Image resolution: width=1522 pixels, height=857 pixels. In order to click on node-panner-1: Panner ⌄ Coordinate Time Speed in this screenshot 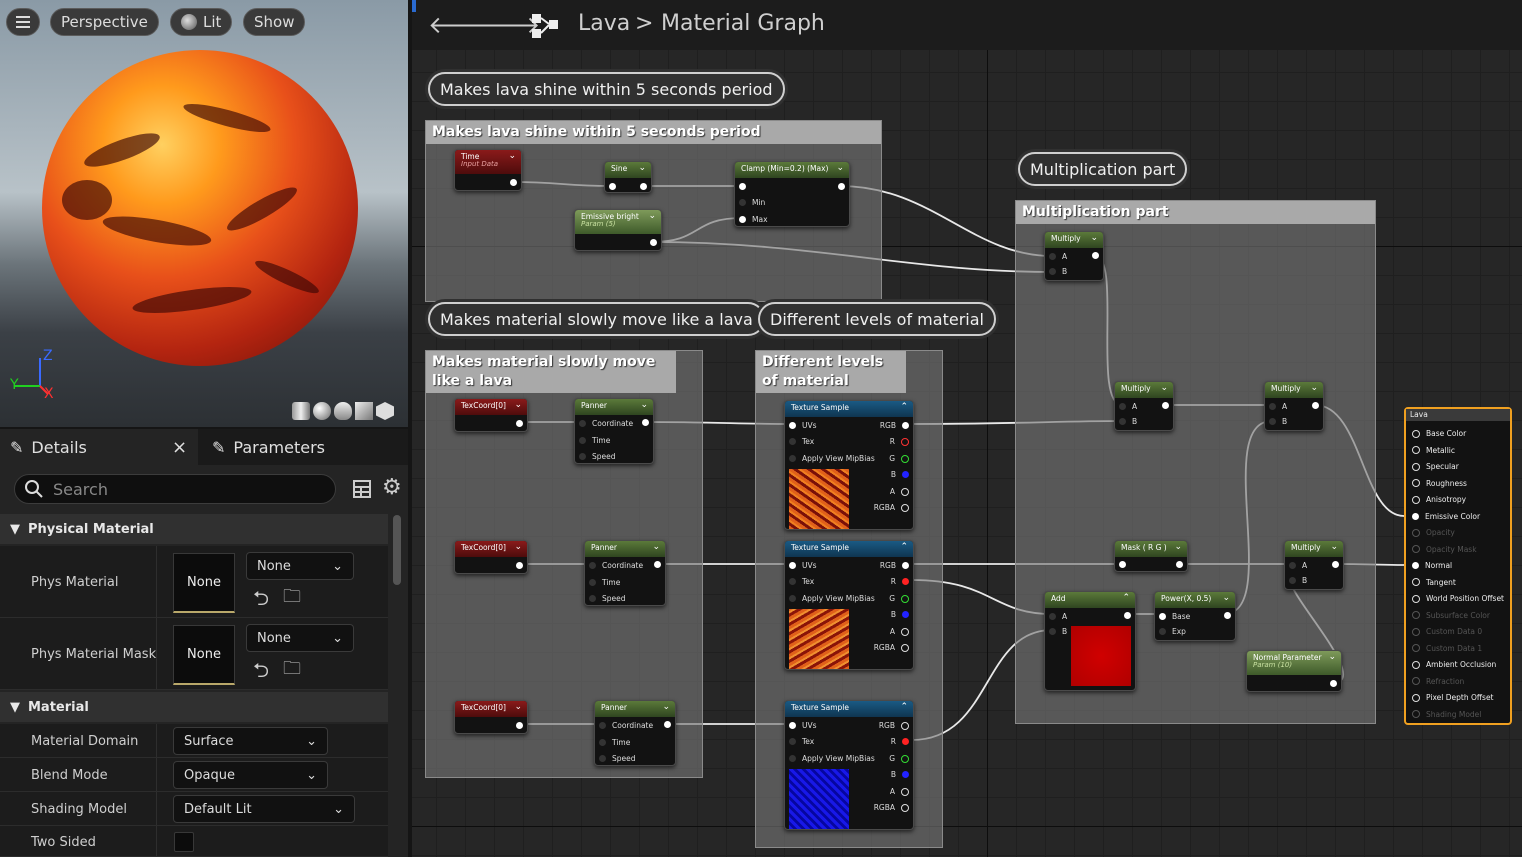, I will do `click(614, 431)`.